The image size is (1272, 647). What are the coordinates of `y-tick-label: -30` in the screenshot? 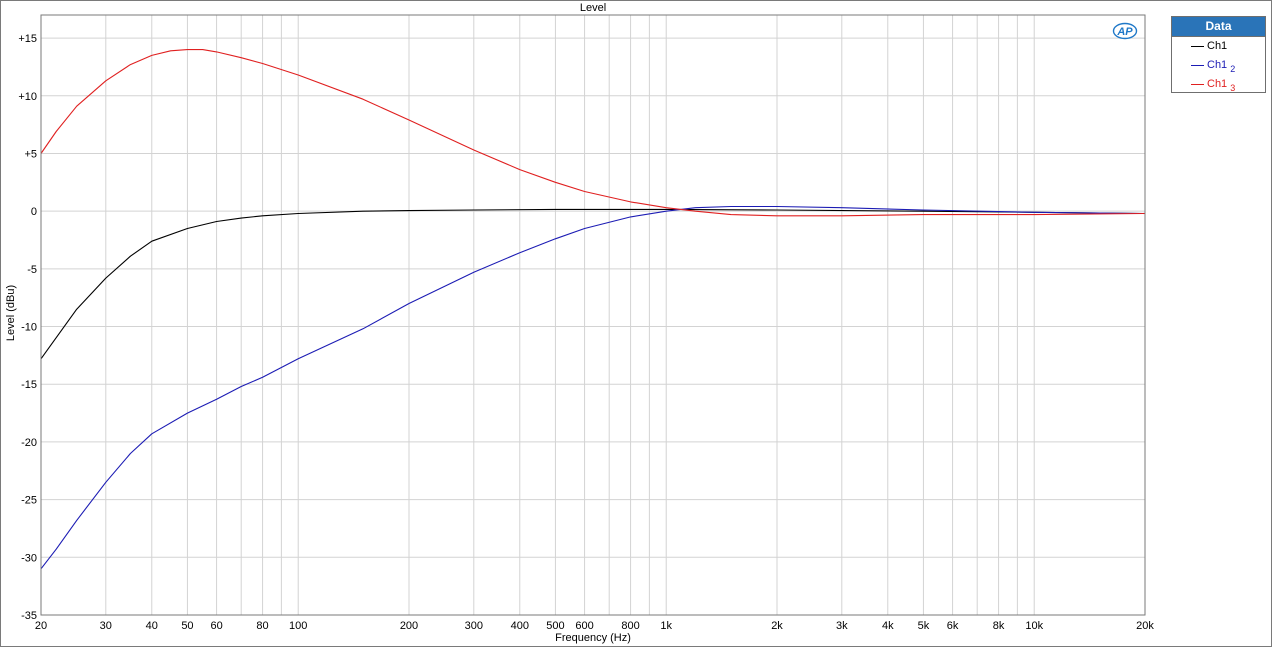 It's located at (29, 558).